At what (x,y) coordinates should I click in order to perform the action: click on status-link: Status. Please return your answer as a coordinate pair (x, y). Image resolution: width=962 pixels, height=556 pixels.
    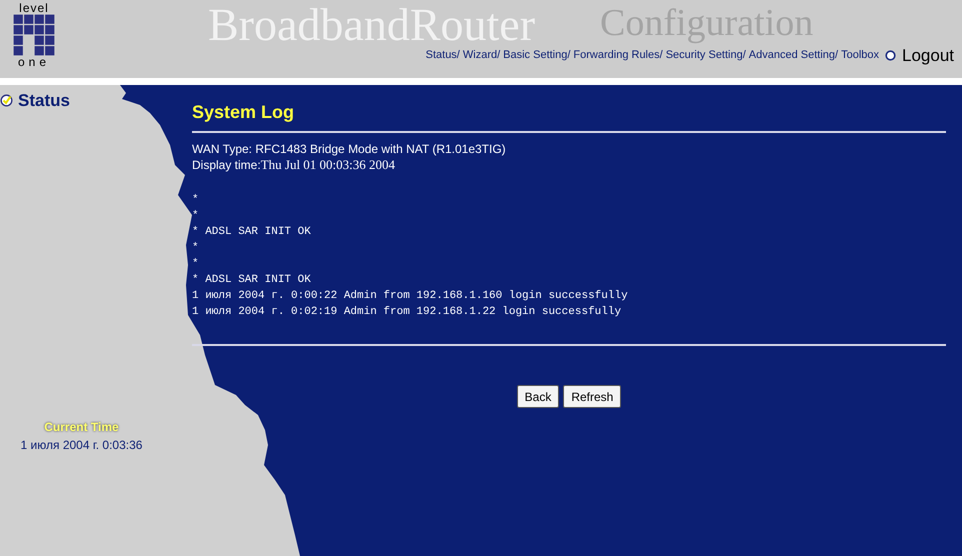
    Looking at the image, I should click on (44, 101).